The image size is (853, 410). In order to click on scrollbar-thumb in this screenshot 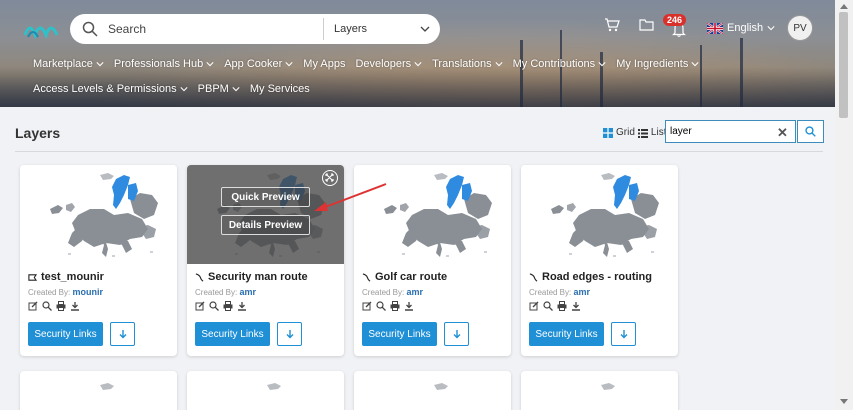, I will do `click(843, 65)`.